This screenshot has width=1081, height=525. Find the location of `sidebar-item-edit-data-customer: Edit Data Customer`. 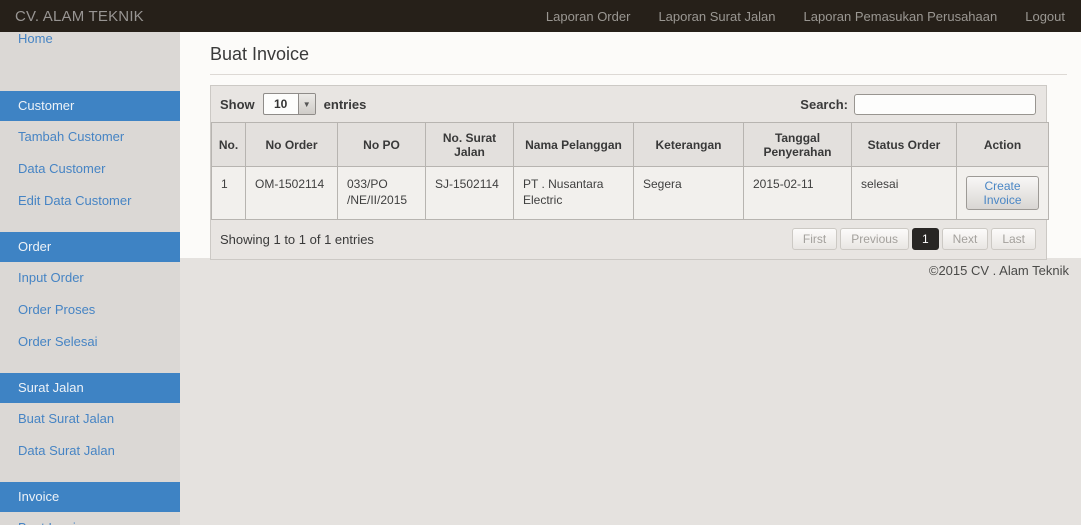

sidebar-item-edit-data-customer: Edit Data Customer is located at coordinates (90, 201).